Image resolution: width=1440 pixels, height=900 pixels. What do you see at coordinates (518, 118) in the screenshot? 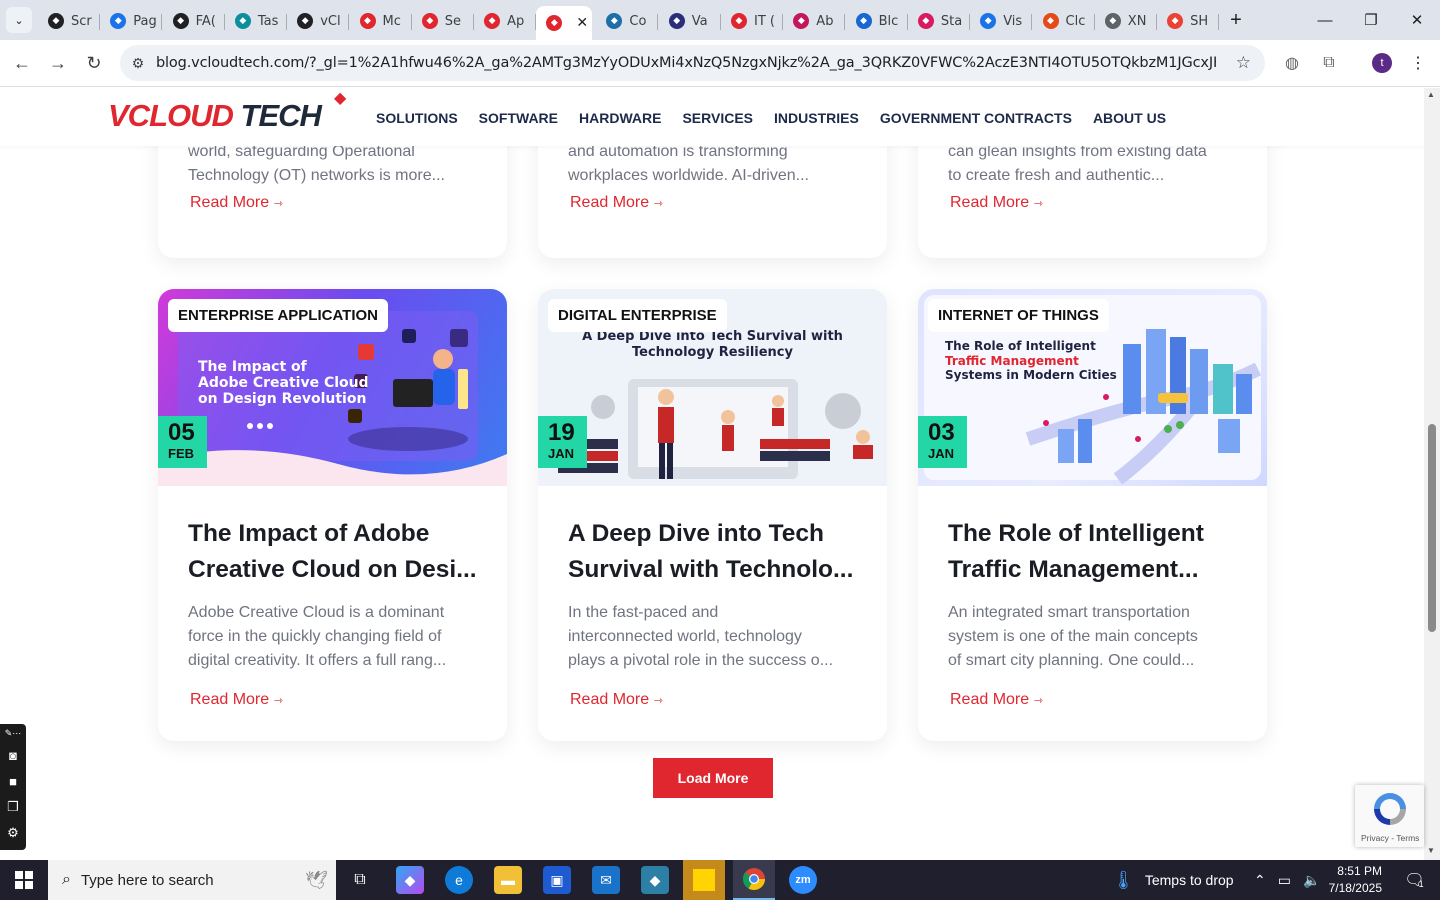
I see `menu-item-software: SOFTWARE` at bounding box center [518, 118].